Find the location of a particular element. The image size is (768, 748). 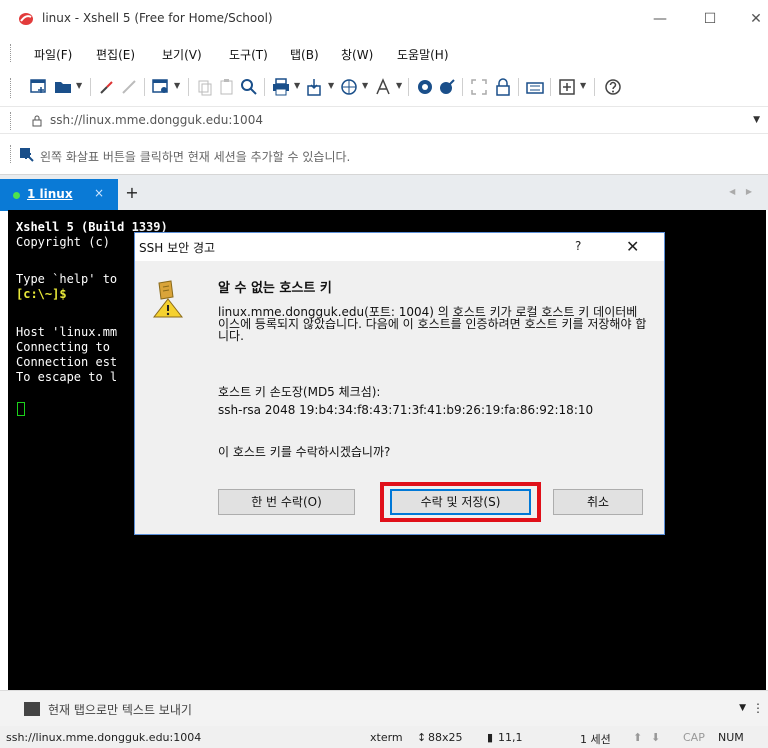

menu-window: 창(W) is located at coordinates (357, 54).